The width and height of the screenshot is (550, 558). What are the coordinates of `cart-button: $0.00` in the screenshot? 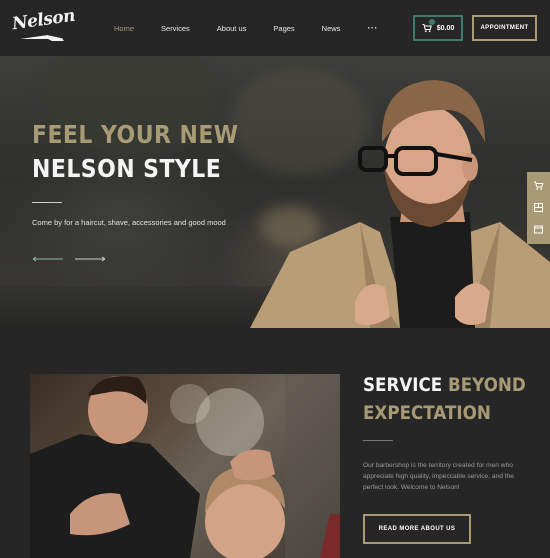 It's located at (438, 28).